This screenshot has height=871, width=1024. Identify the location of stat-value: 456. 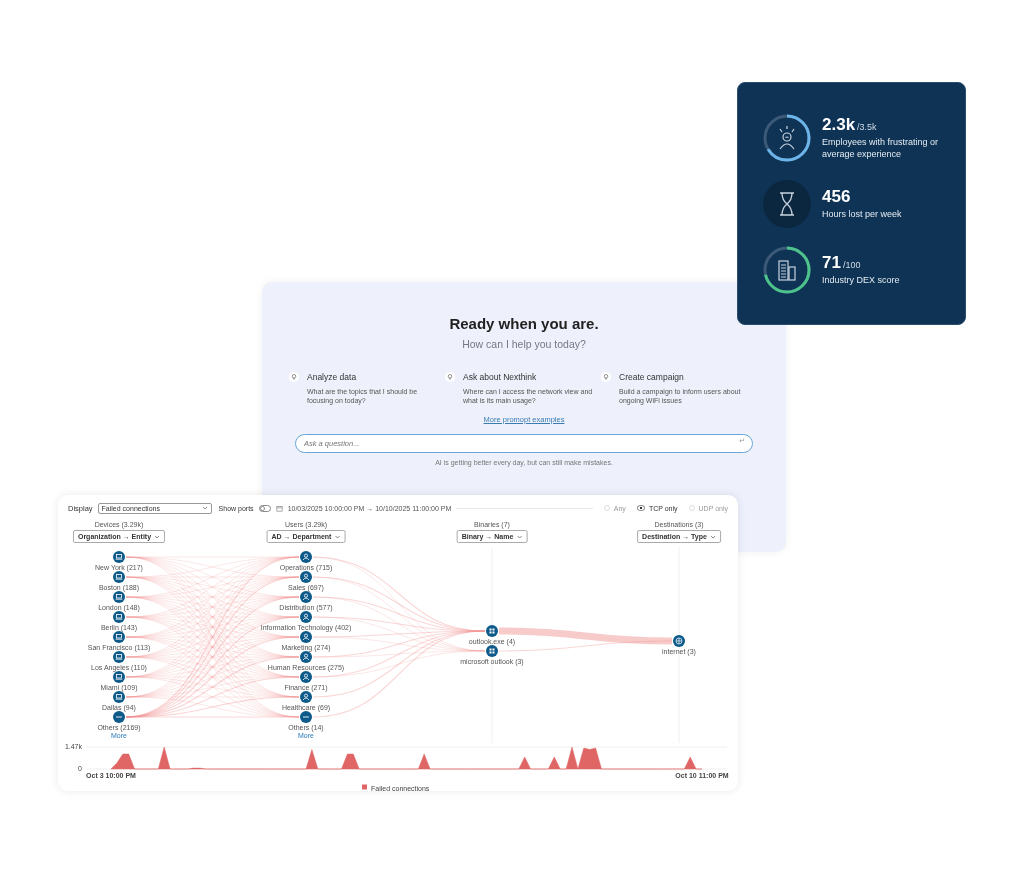
(836, 197).